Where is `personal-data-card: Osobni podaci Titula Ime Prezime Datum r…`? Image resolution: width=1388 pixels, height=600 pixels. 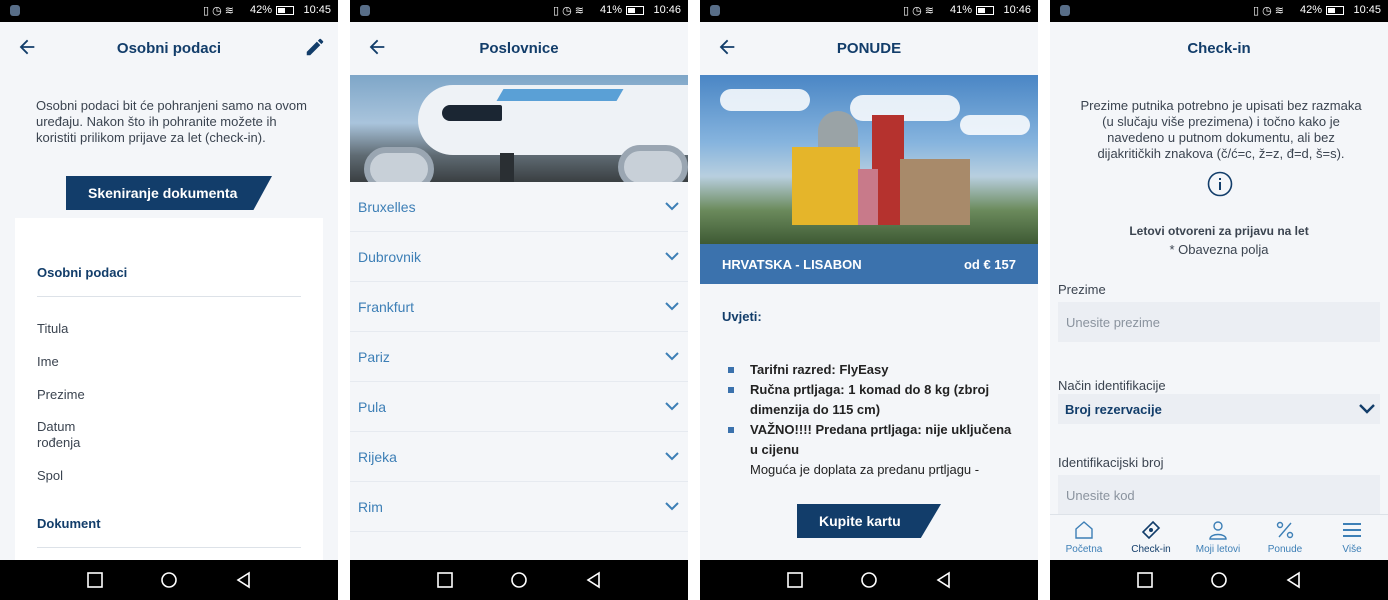
personal-data-card: Osobni podaci Titula Ime Prezime Datum r… is located at coordinates (169, 390).